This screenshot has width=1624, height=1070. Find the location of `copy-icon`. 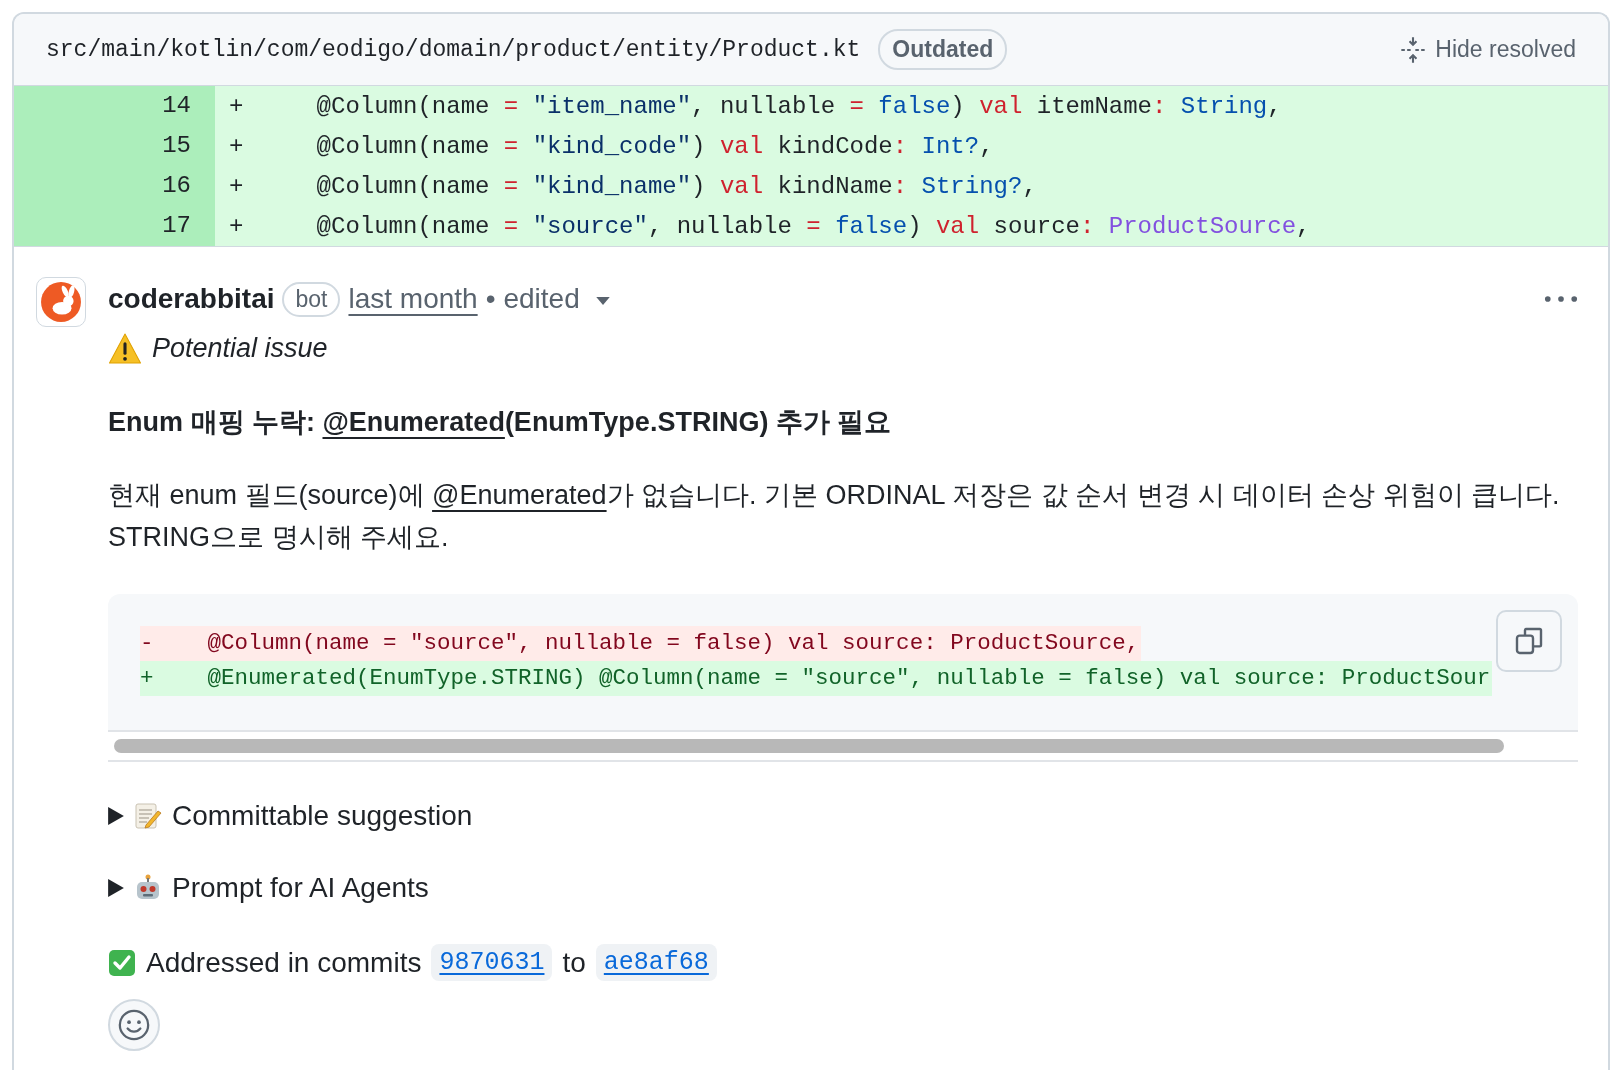

copy-icon is located at coordinates (1529, 641).